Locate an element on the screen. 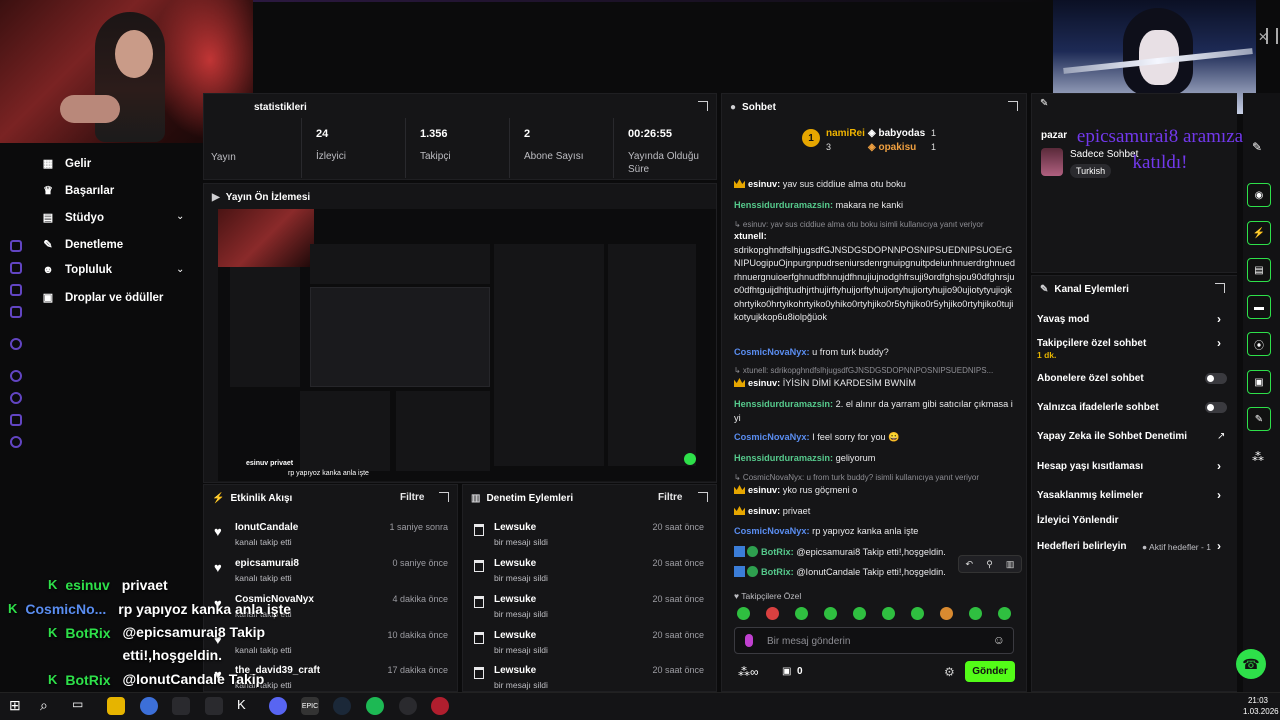 The image size is (1280, 720). chat-message: esinuv: yko rus göçmeni o is located at coordinates (875, 491).